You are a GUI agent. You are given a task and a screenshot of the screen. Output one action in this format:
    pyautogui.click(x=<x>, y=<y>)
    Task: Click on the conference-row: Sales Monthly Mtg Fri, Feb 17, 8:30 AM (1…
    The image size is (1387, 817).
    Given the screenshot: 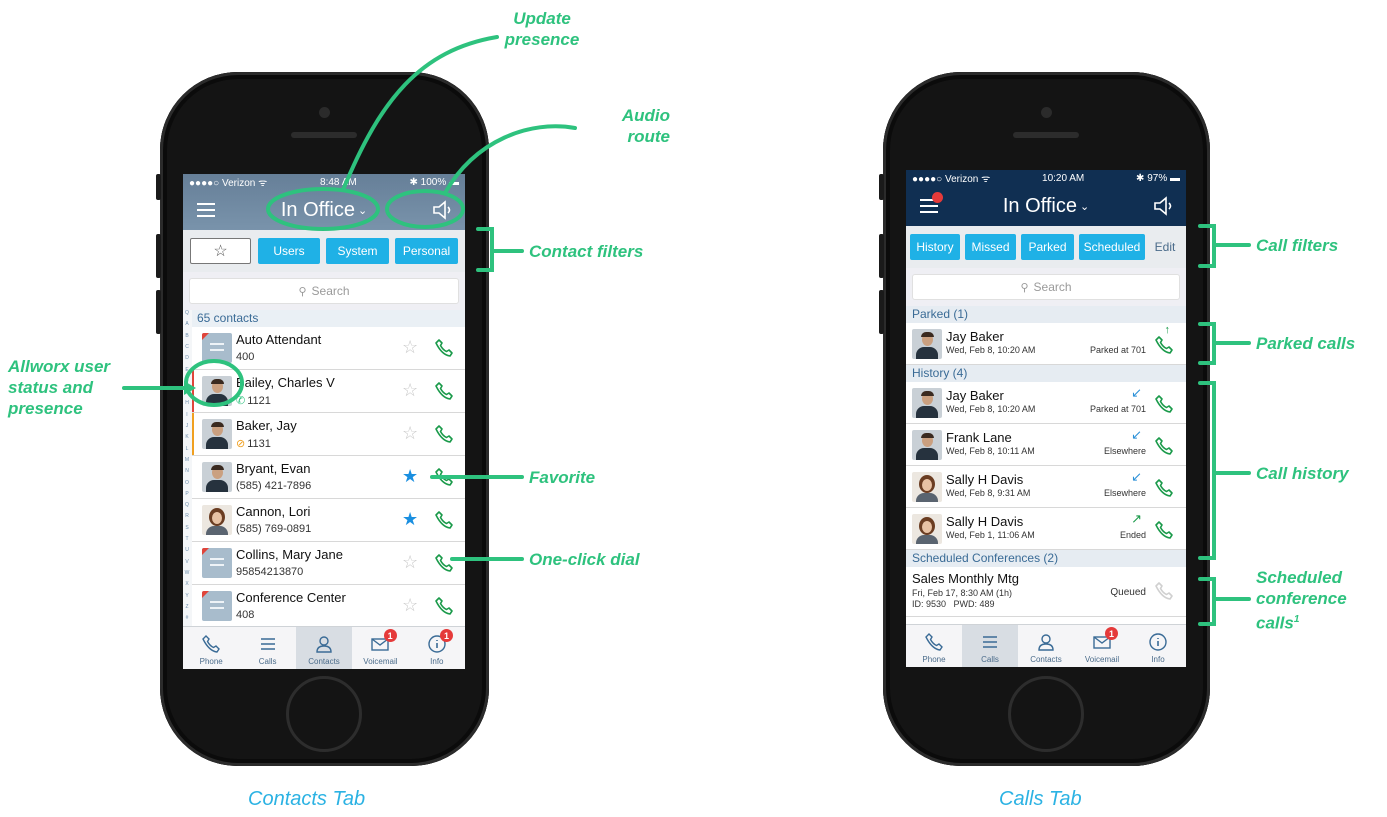 What is the action you would take?
    pyautogui.click(x=1046, y=592)
    